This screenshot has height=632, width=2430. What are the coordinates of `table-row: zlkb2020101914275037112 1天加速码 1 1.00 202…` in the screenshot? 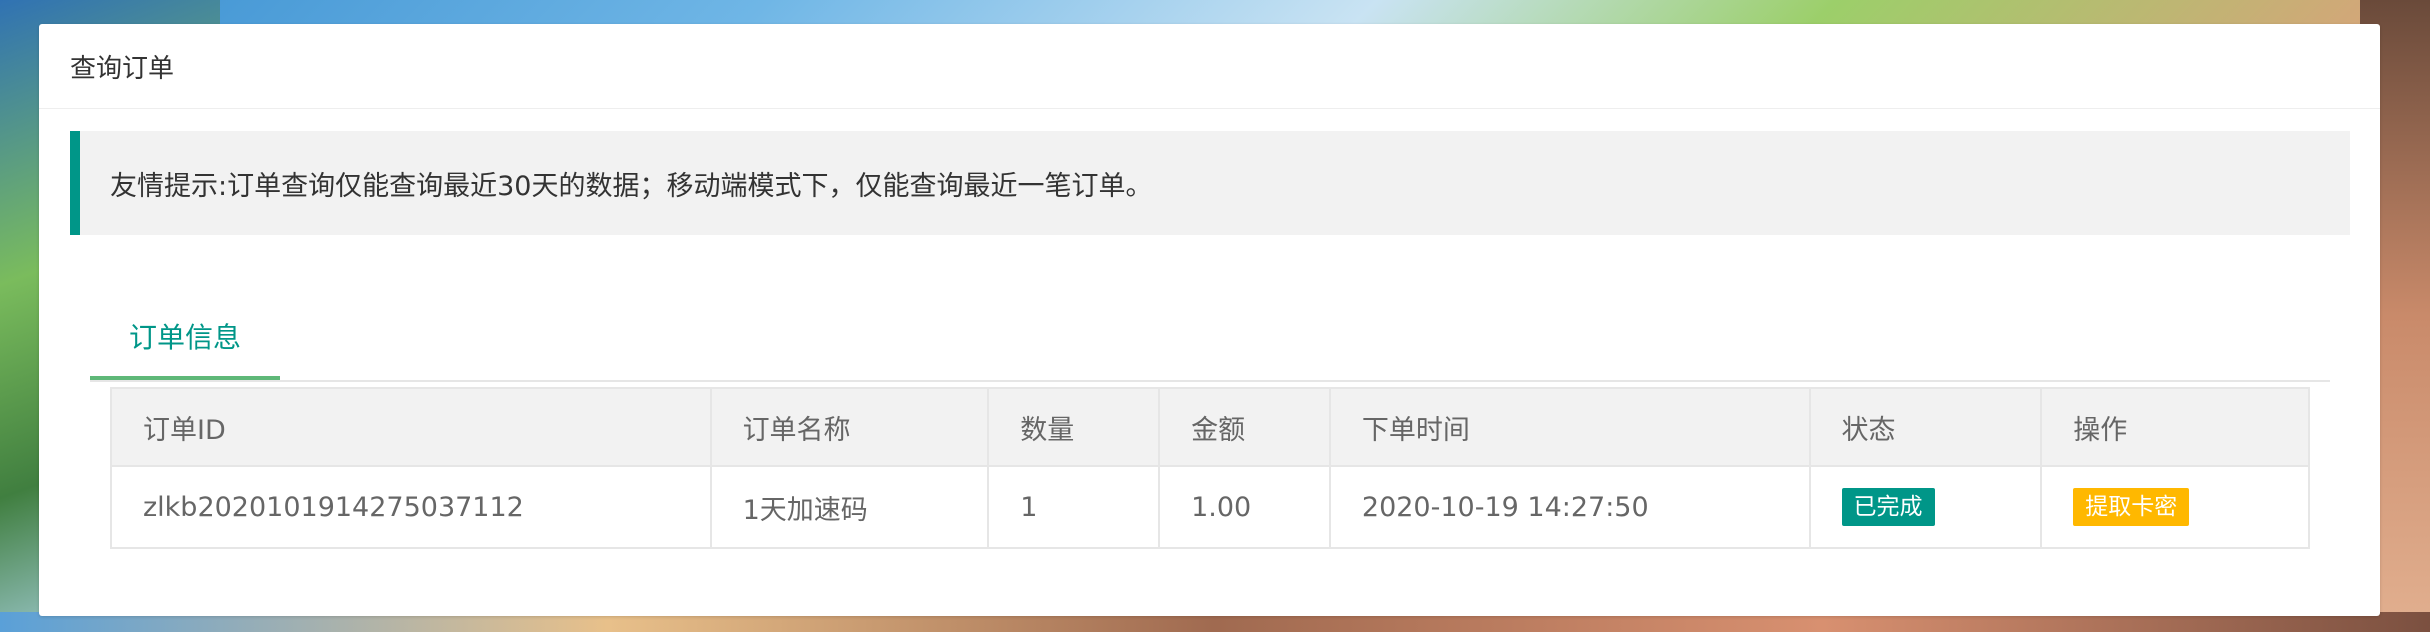 It's located at (1210, 507).